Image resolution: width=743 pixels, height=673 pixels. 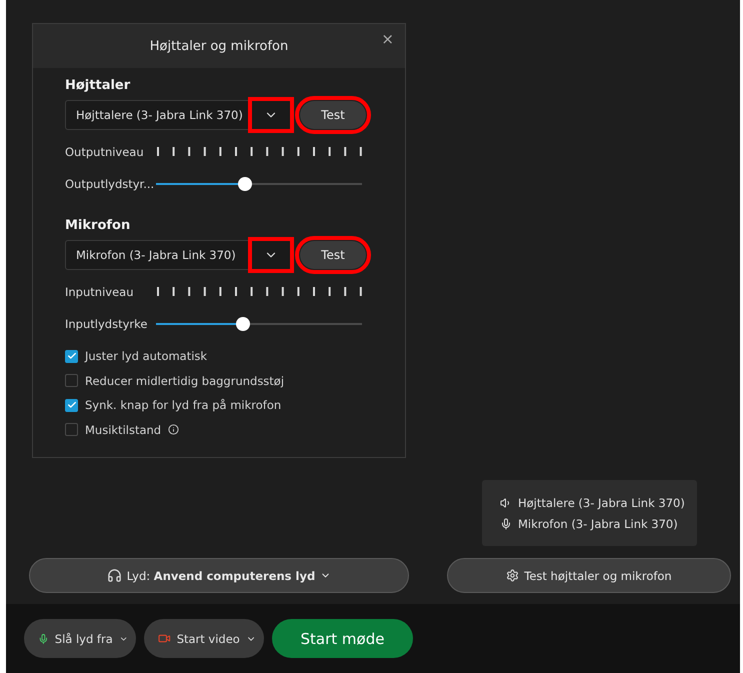 What do you see at coordinates (342, 638) in the screenshot?
I see `start-meeting-button: Start møde` at bounding box center [342, 638].